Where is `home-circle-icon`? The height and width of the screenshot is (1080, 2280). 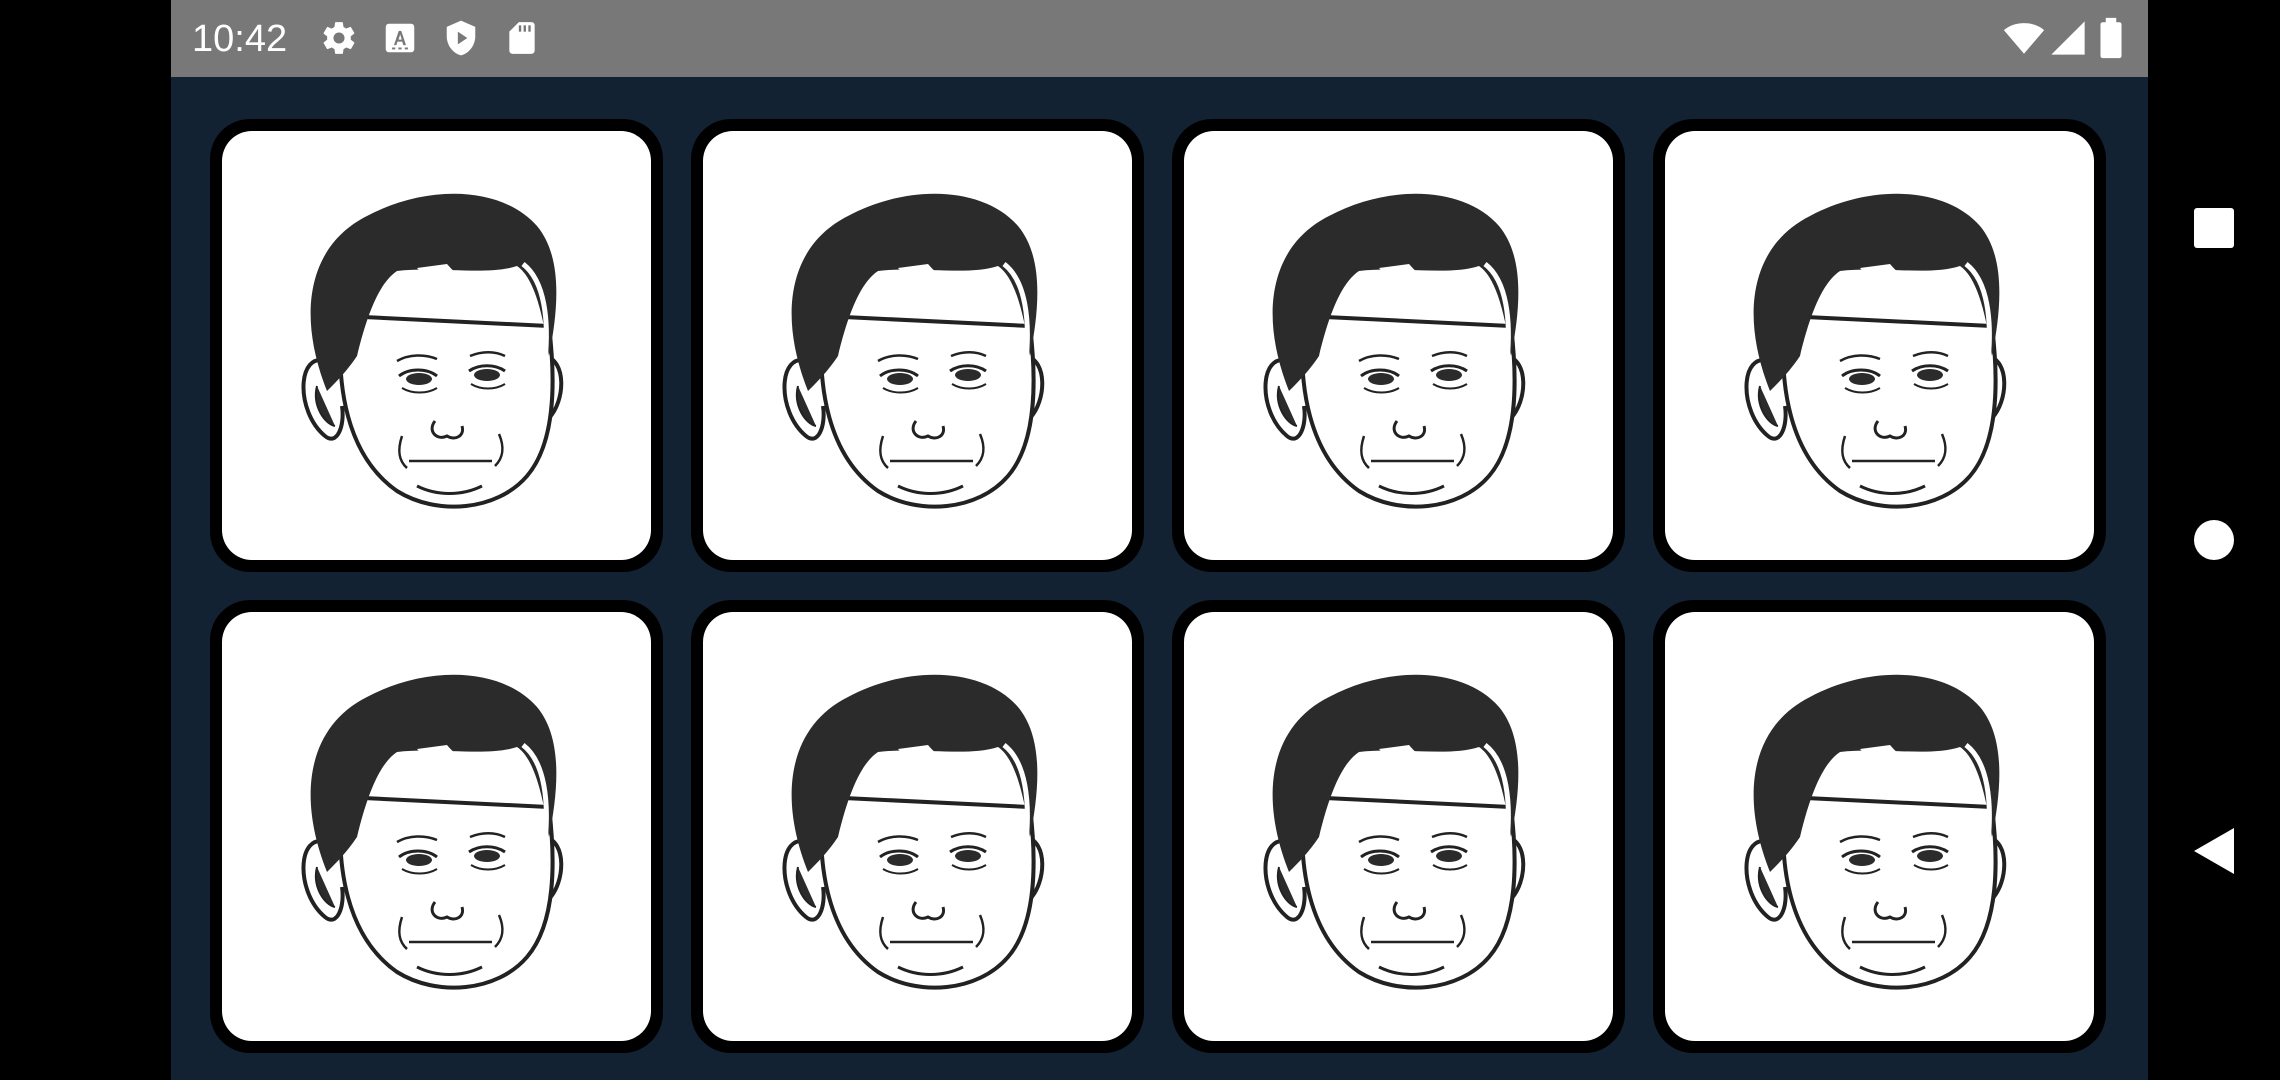
home-circle-icon is located at coordinates (2214, 540).